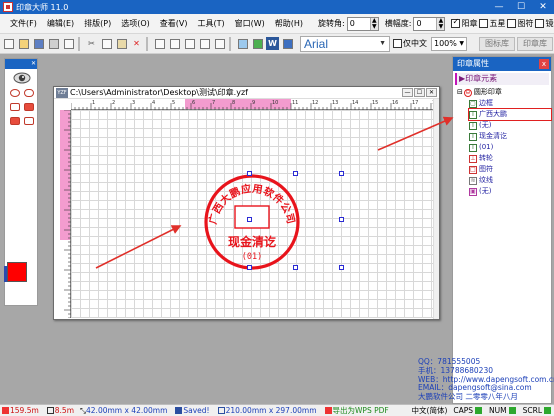  What do you see at coordinates (410, 43) in the screenshot?
I see `chinese-only-checkbox: 仅中文` at bounding box center [410, 43].